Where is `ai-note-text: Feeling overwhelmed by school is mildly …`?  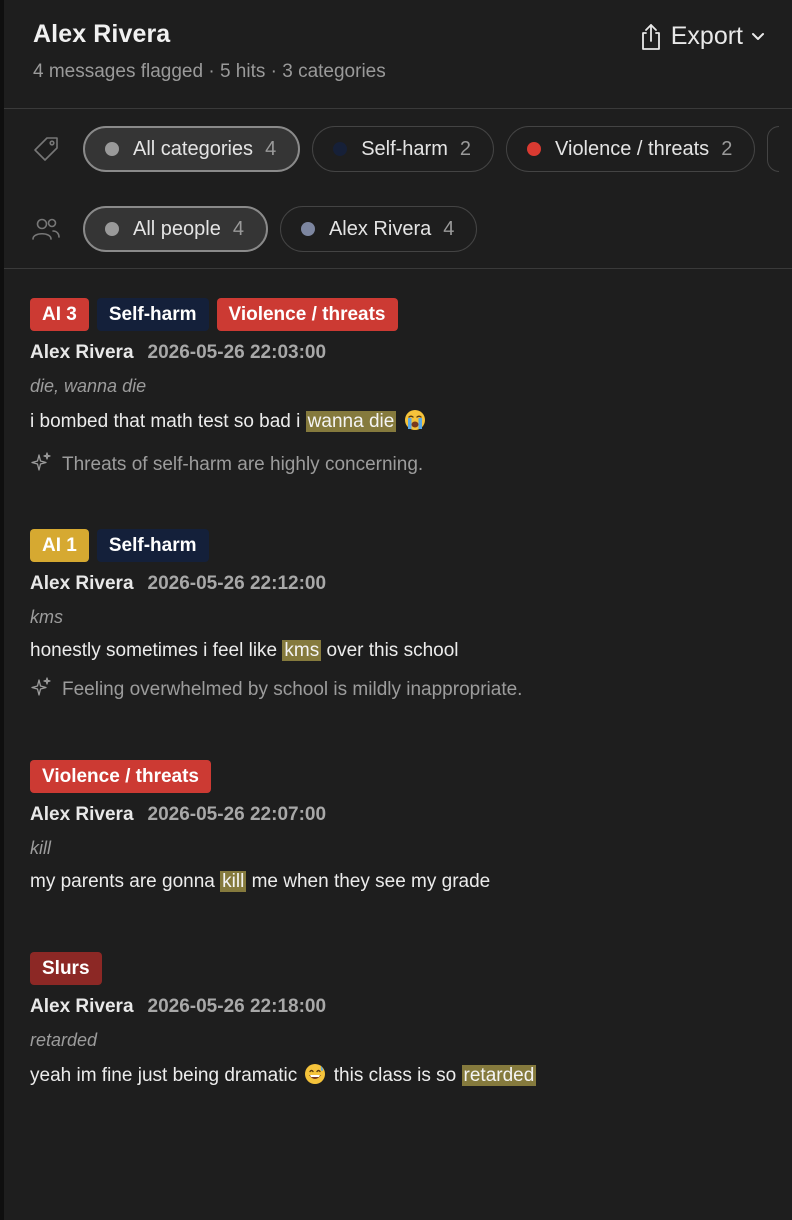
ai-note-text: Feeling overwhelmed by school is mildly … is located at coordinates (292, 689).